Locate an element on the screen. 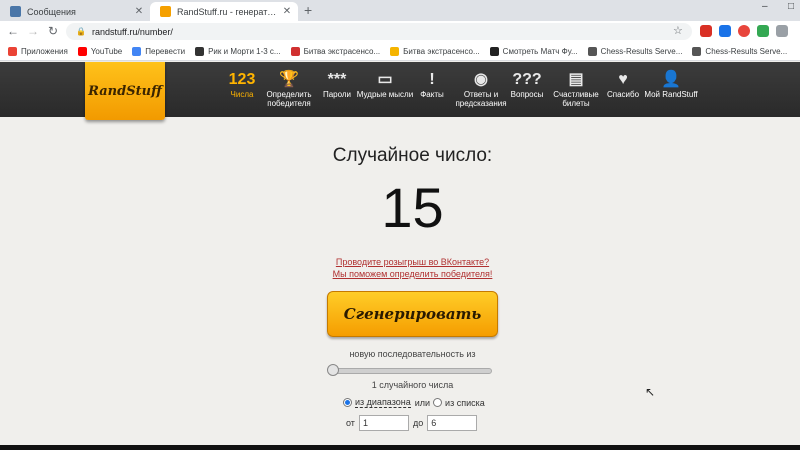 The width and height of the screenshot is (800, 450). browser-tab-randstuff: RandStuff.ru - генератор случайн ✕ is located at coordinates (224, 11).